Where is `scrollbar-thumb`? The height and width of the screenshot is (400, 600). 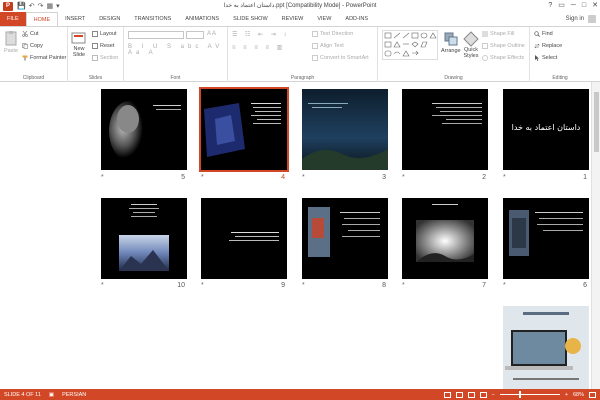 scrollbar-thumb is located at coordinates (596, 122).